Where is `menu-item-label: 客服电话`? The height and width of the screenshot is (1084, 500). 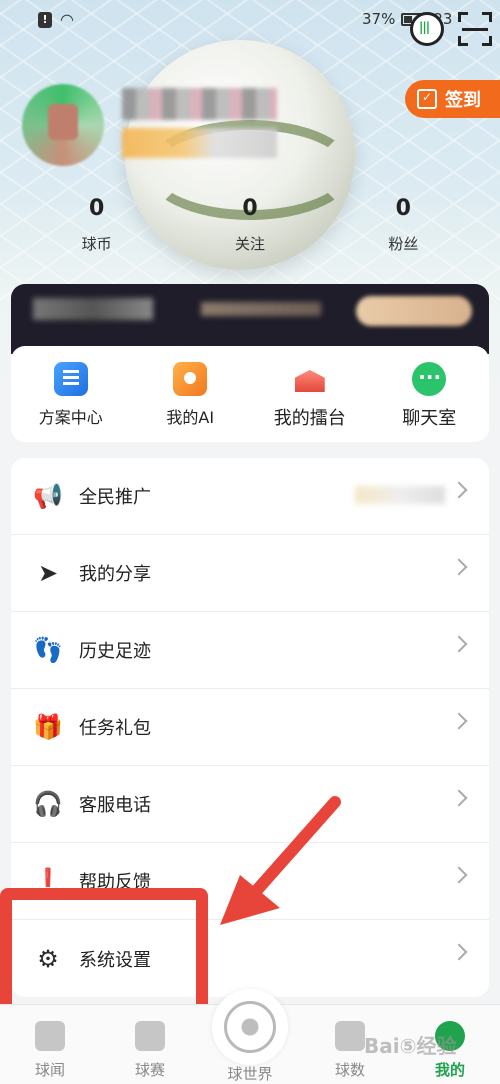
menu-item-label: 客服电话 is located at coordinates (115, 805).